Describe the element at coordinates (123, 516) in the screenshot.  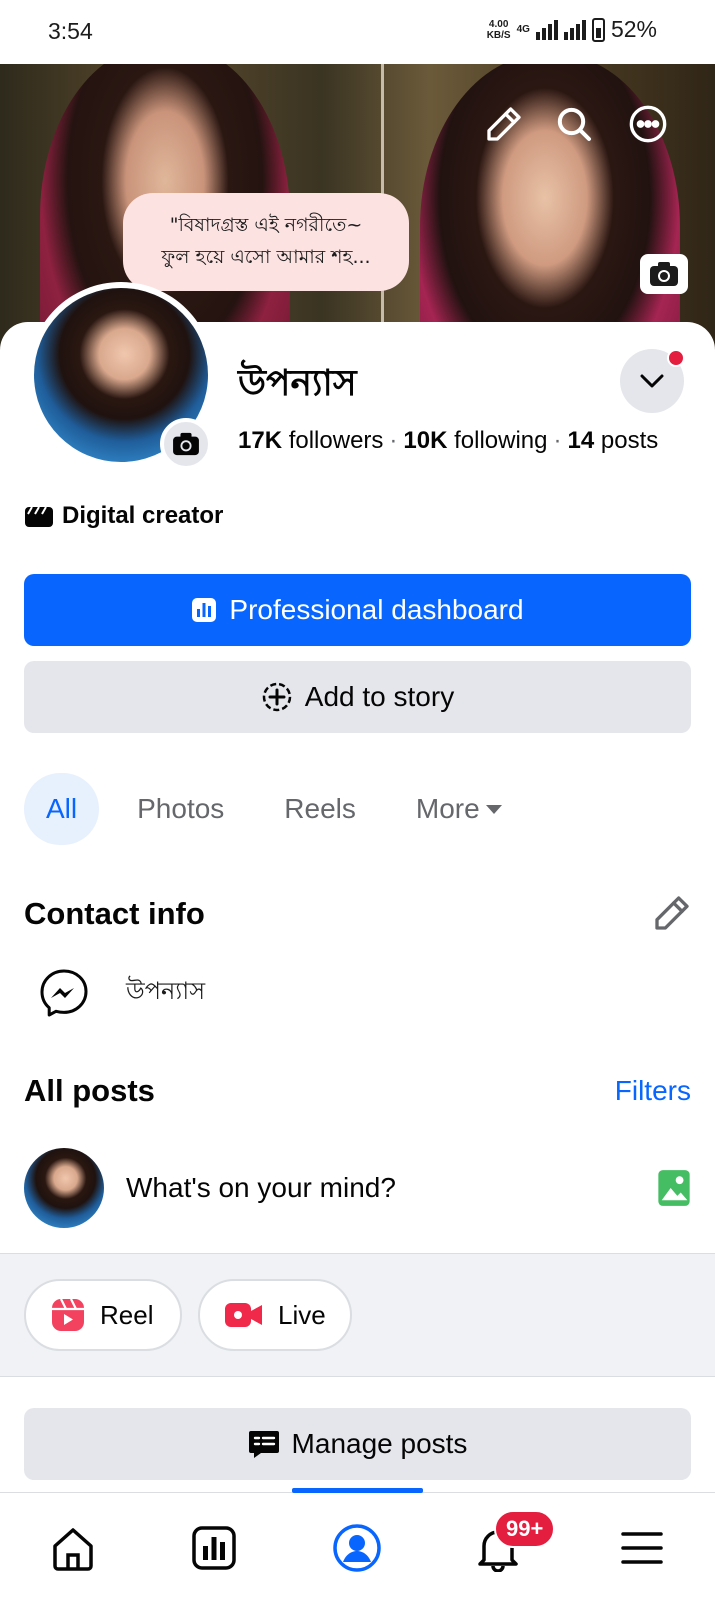
I see `profile-category: Digital creator` at that location.